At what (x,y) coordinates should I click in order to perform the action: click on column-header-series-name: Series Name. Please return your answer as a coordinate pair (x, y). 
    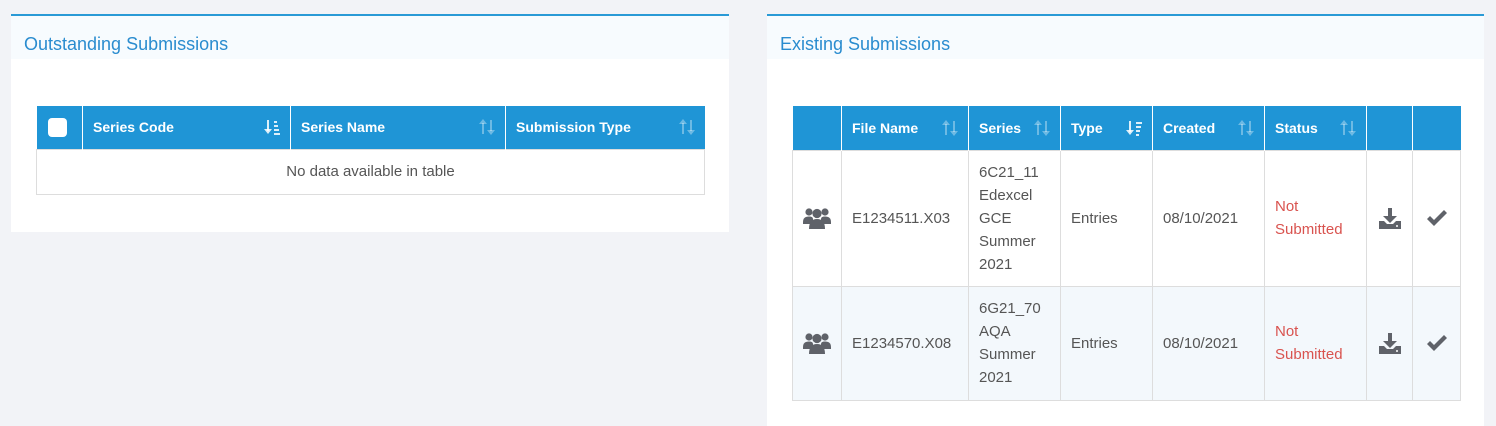
    Looking at the image, I should click on (398, 127).